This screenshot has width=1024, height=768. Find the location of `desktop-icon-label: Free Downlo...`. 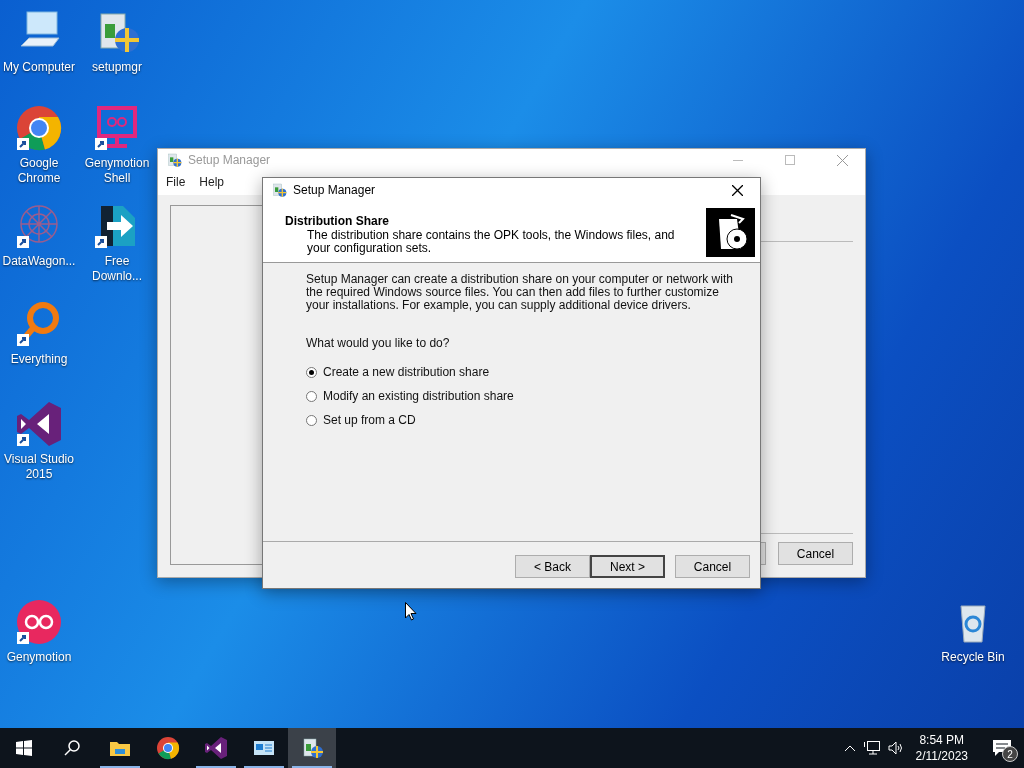

desktop-icon-label: Free Downlo... is located at coordinates (117, 269).